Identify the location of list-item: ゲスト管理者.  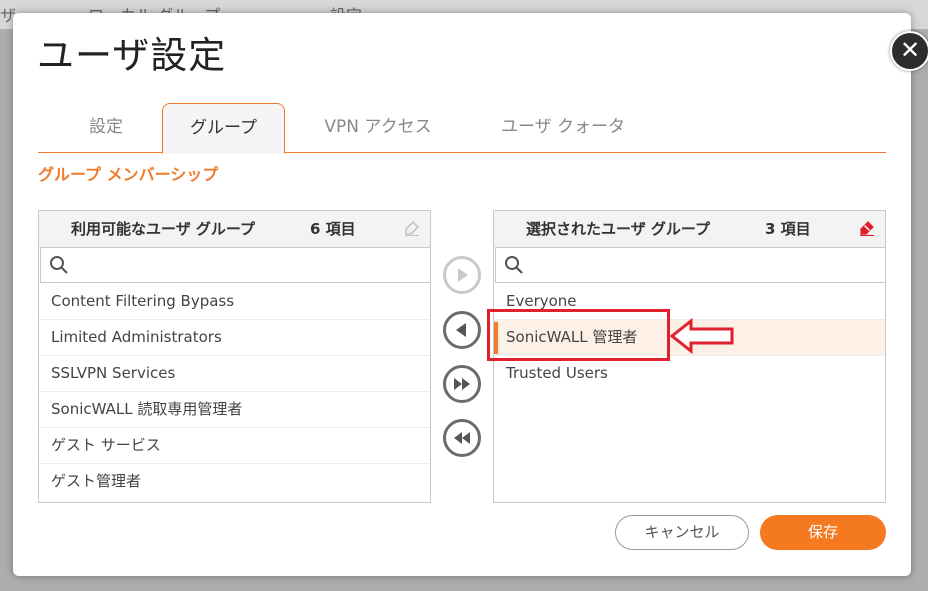
(234, 482).